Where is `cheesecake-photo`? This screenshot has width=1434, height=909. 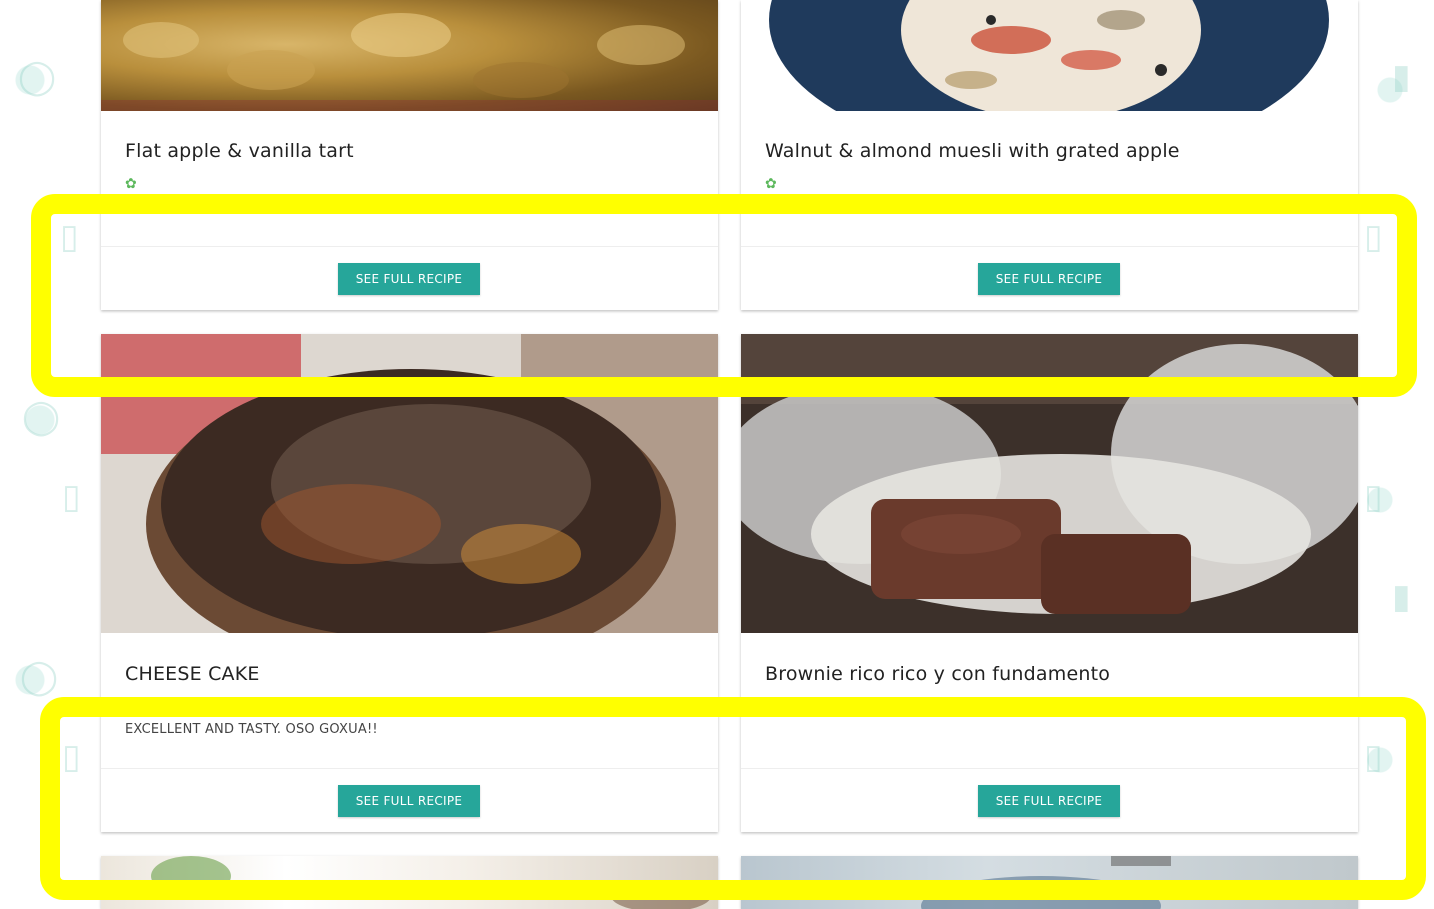 cheesecake-photo is located at coordinates (409, 483).